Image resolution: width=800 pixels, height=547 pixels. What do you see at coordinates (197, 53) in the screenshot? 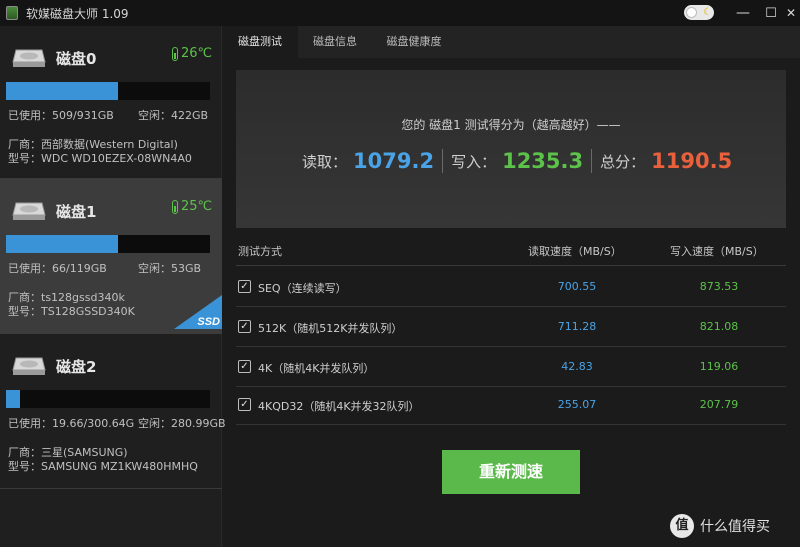
I see `temperature-value: 26℃` at bounding box center [197, 53].